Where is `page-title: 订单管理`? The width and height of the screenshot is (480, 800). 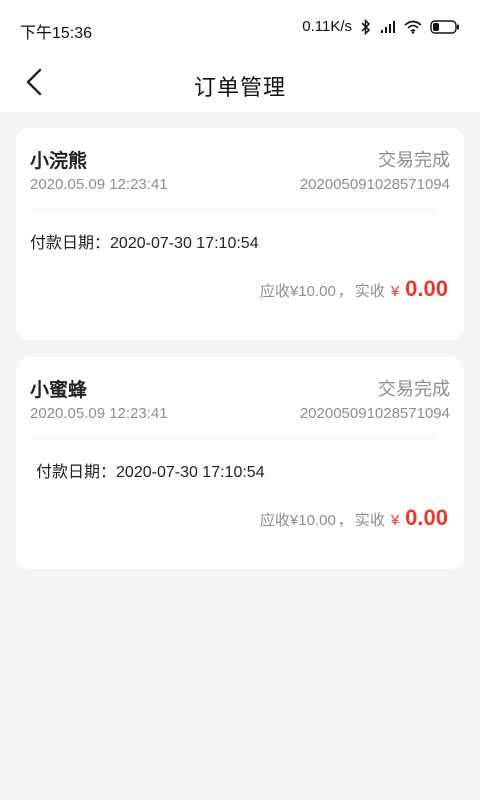 page-title: 订单管理 is located at coordinates (239, 87).